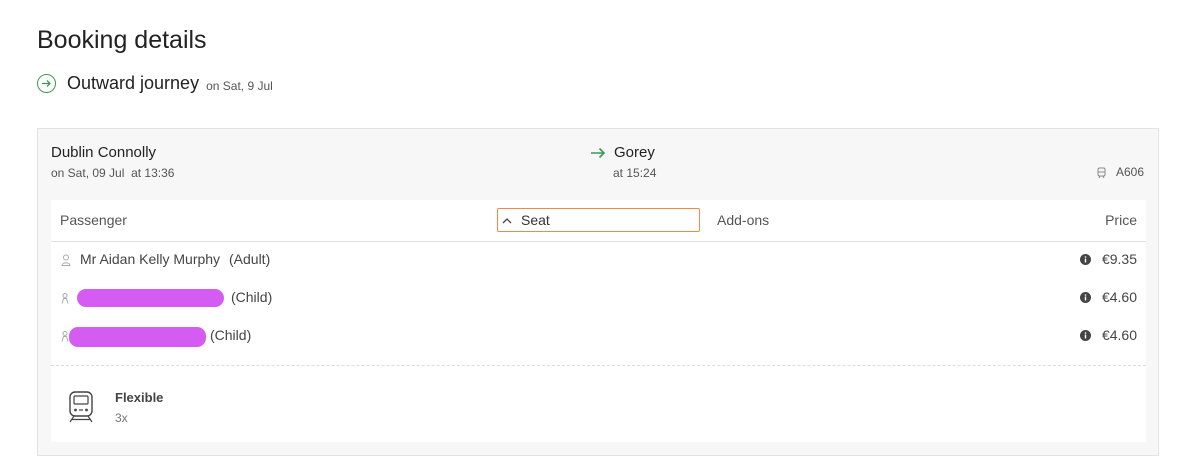 The image size is (1200, 471). Describe the element at coordinates (250, 259) in the screenshot. I see `passenger-type: (Adult)` at that location.